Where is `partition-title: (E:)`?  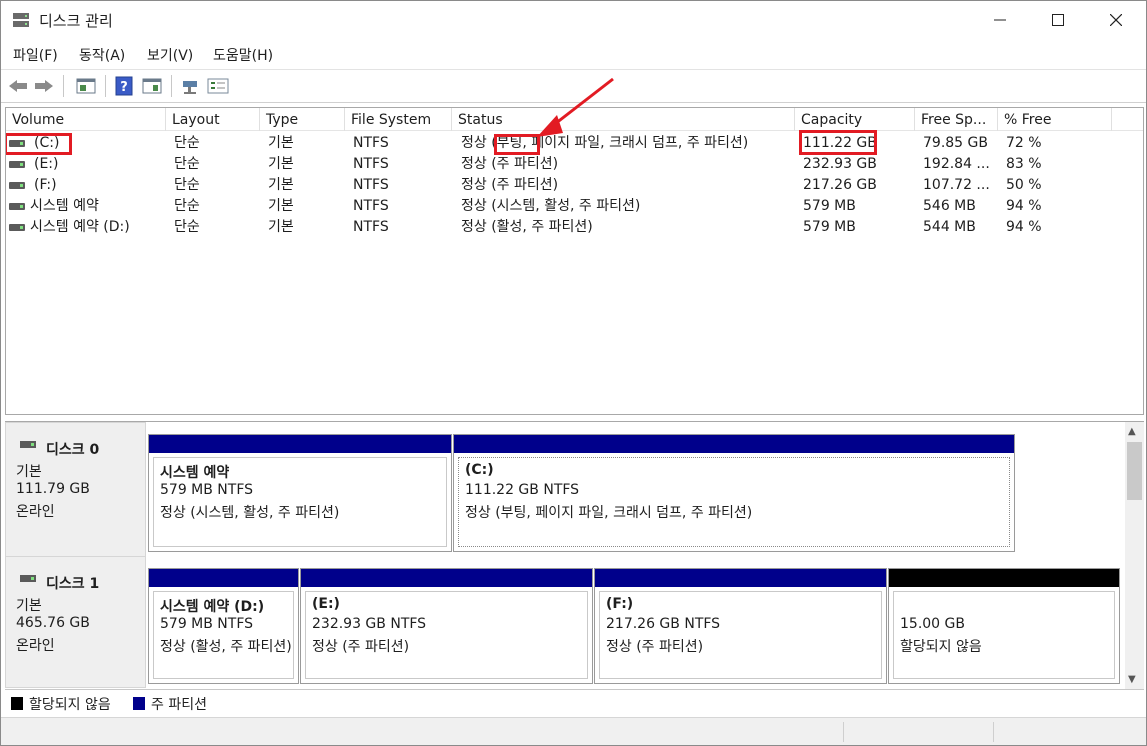
partition-title: (E:) is located at coordinates (326, 604).